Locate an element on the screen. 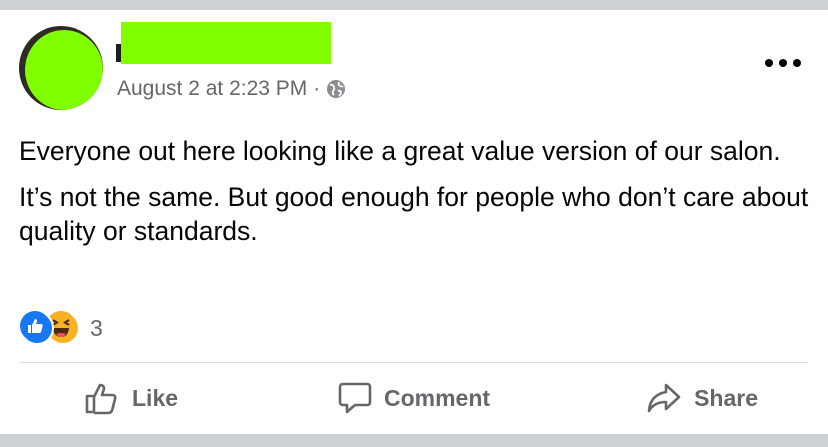 Image resolution: width=828 pixels, height=447 pixels. more-options-button is located at coordinates (783, 63).